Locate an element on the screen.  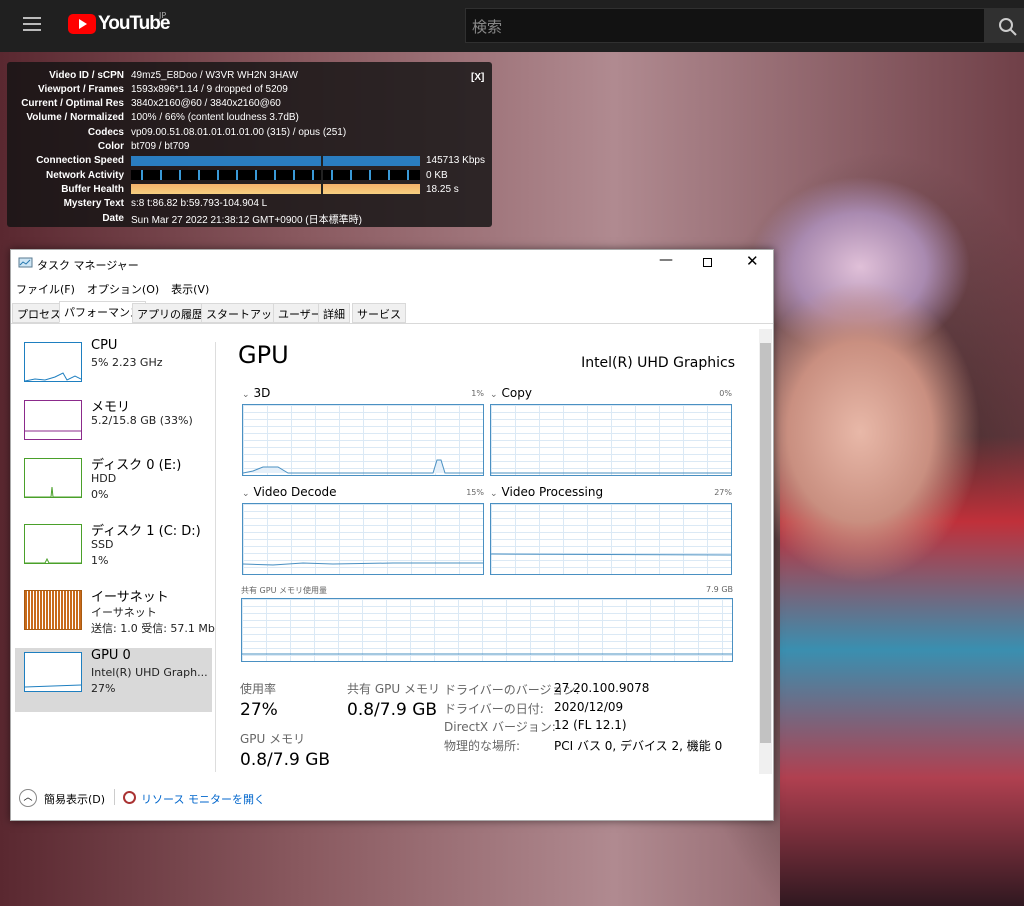
tab-0: プロセス is located at coordinates (39, 313).